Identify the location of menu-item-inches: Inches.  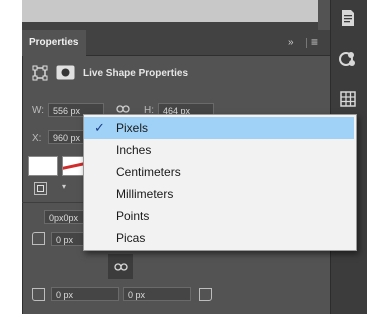
(219, 150).